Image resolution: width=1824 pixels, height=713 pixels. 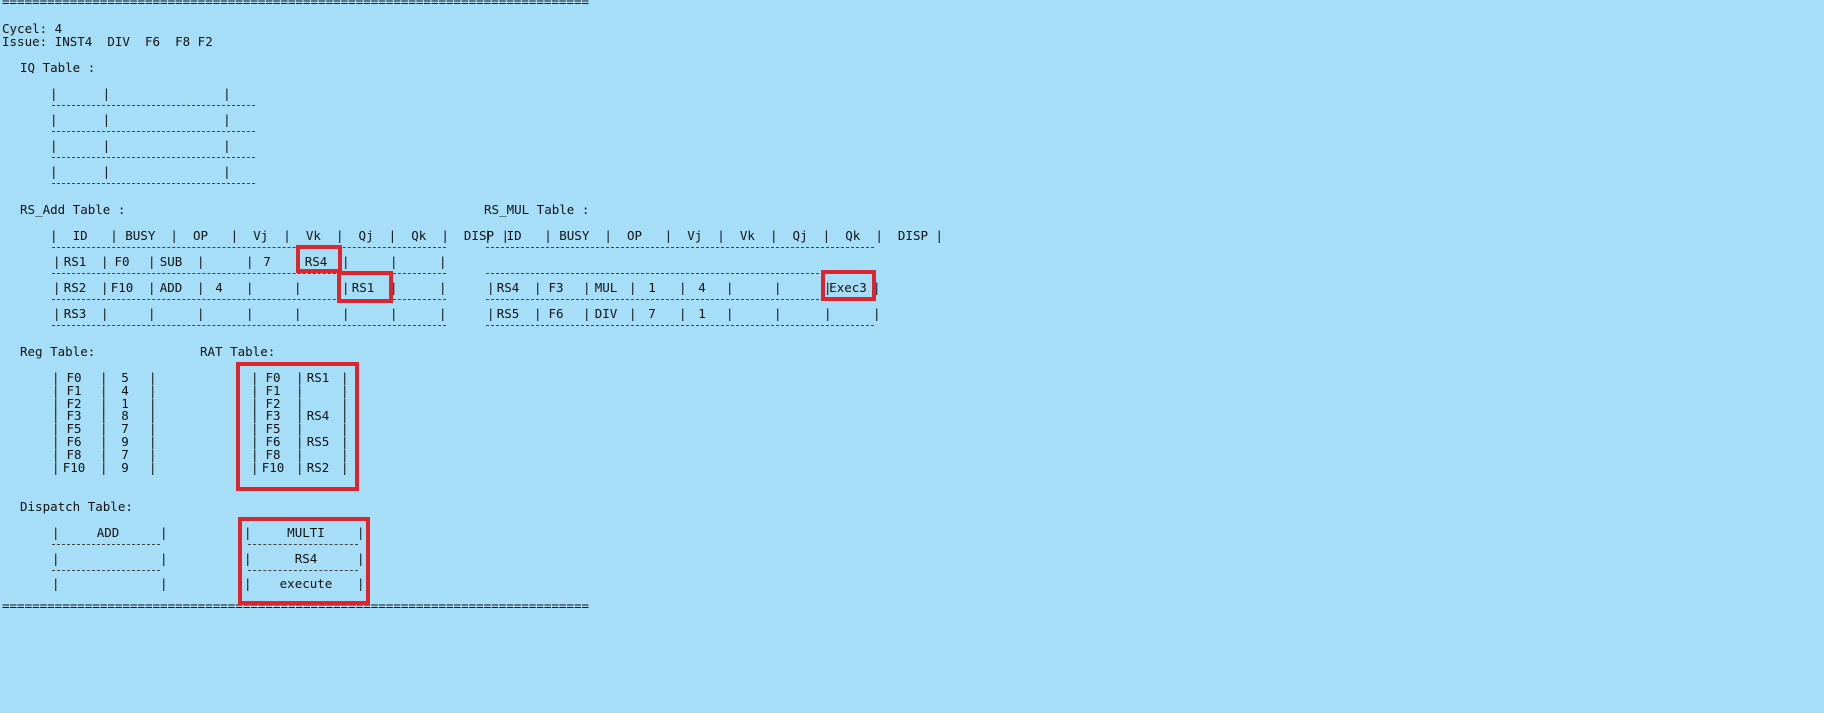 What do you see at coordinates (702, 287) in the screenshot?
I see `rs-mul-cell-vk: 4` at bounding box center [702, 287].